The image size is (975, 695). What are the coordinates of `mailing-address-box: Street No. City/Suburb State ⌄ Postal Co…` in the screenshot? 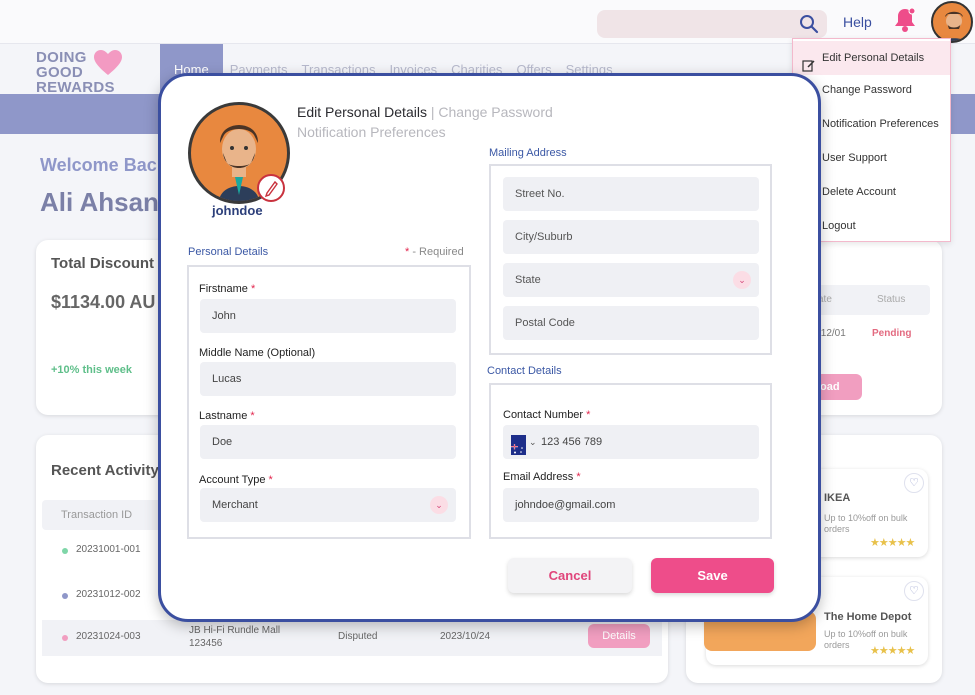 It's located at (630, 259).